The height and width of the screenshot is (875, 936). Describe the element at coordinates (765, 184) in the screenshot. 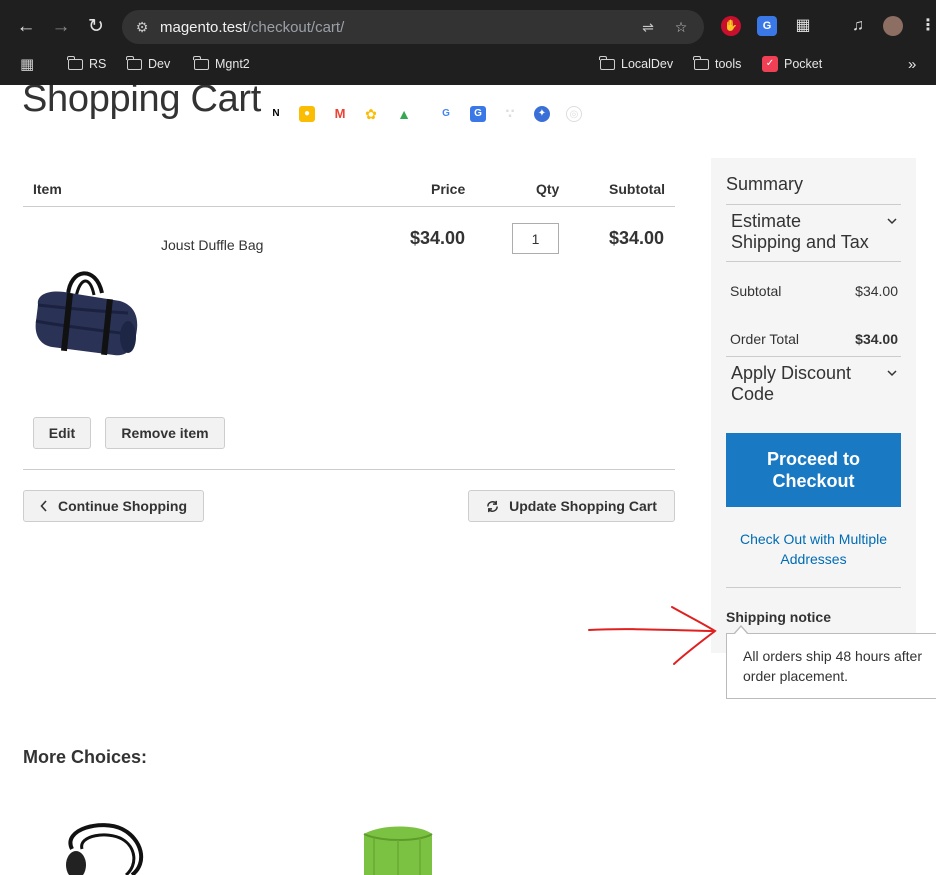

I see `summary-title: Summary` at that location.